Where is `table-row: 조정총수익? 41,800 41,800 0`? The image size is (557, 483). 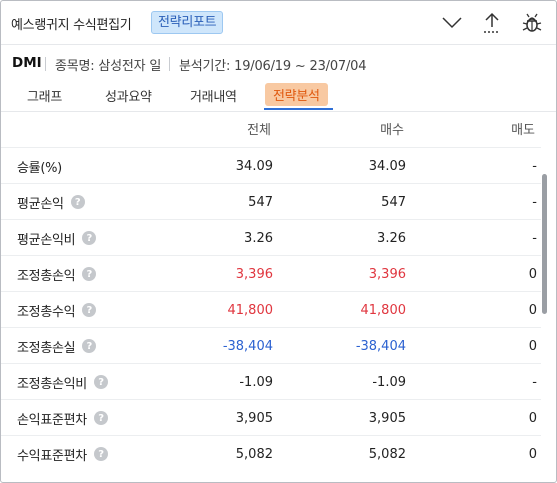
table-row: 조정총수익? 41,800 41,800 0 is located at coordinates (271, 310).